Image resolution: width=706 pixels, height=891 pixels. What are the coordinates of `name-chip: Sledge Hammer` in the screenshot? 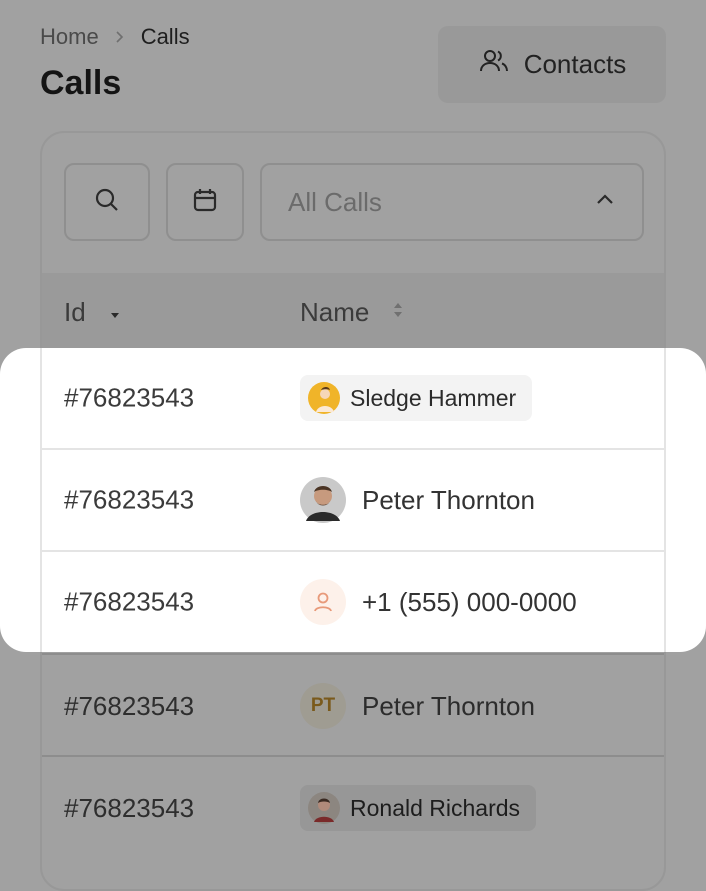 It's located at (416, 398).